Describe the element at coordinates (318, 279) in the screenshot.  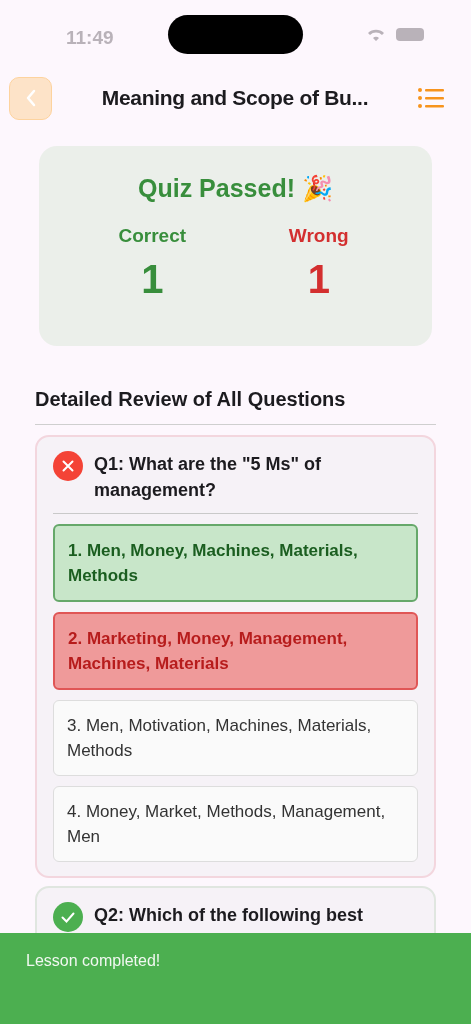
I see `wrong-count: 1` at that location.